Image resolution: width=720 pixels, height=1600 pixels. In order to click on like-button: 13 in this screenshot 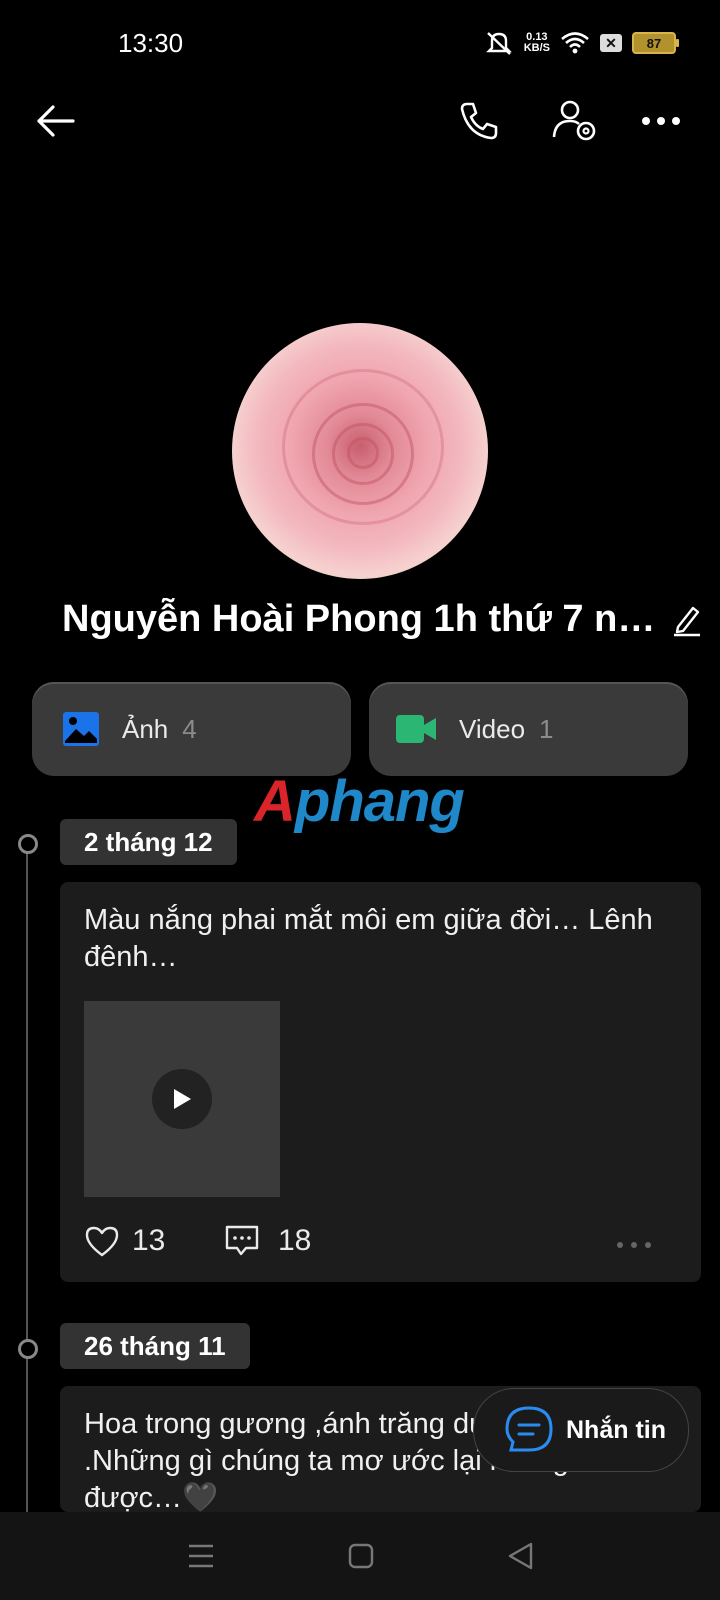, I will do `click(124, 1241)`.